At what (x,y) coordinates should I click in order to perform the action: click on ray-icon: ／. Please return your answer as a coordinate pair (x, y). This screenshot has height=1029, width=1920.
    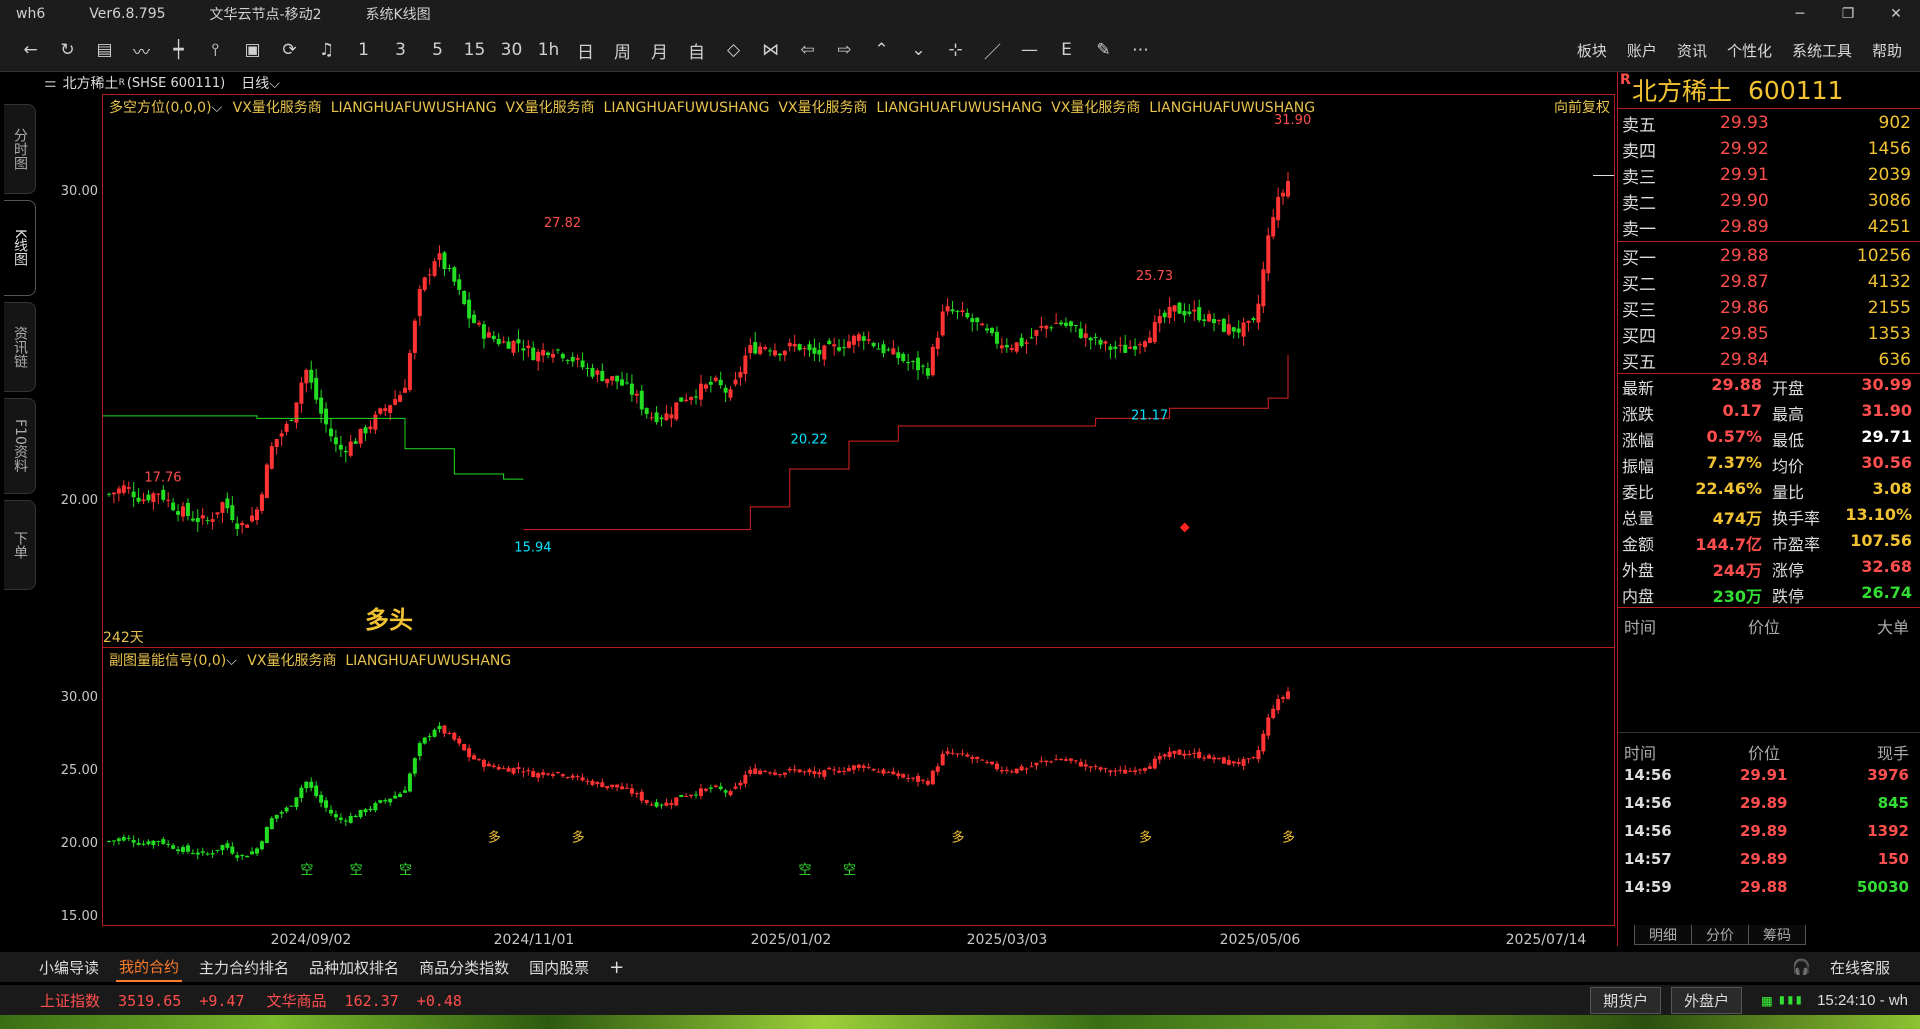
    Looking at the image, I should click on (992, 50).